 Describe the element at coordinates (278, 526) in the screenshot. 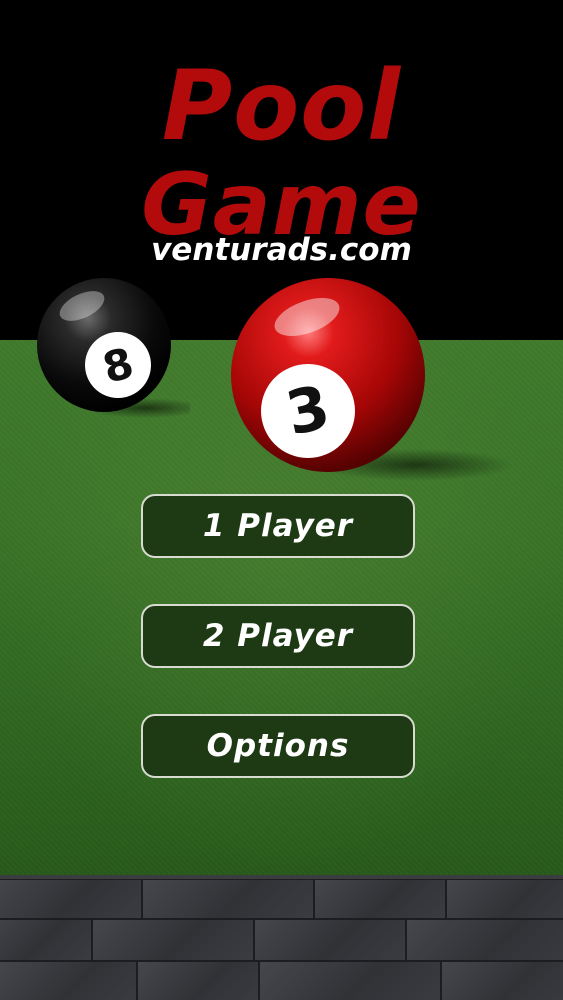

I see `one-player-button: 1 Player` at that location.